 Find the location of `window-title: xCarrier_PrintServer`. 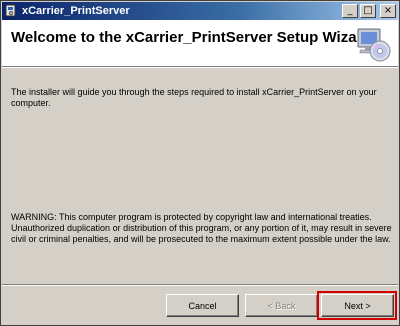

window-title: xCarrier_PrintServer is located at coordinates (76, 11).